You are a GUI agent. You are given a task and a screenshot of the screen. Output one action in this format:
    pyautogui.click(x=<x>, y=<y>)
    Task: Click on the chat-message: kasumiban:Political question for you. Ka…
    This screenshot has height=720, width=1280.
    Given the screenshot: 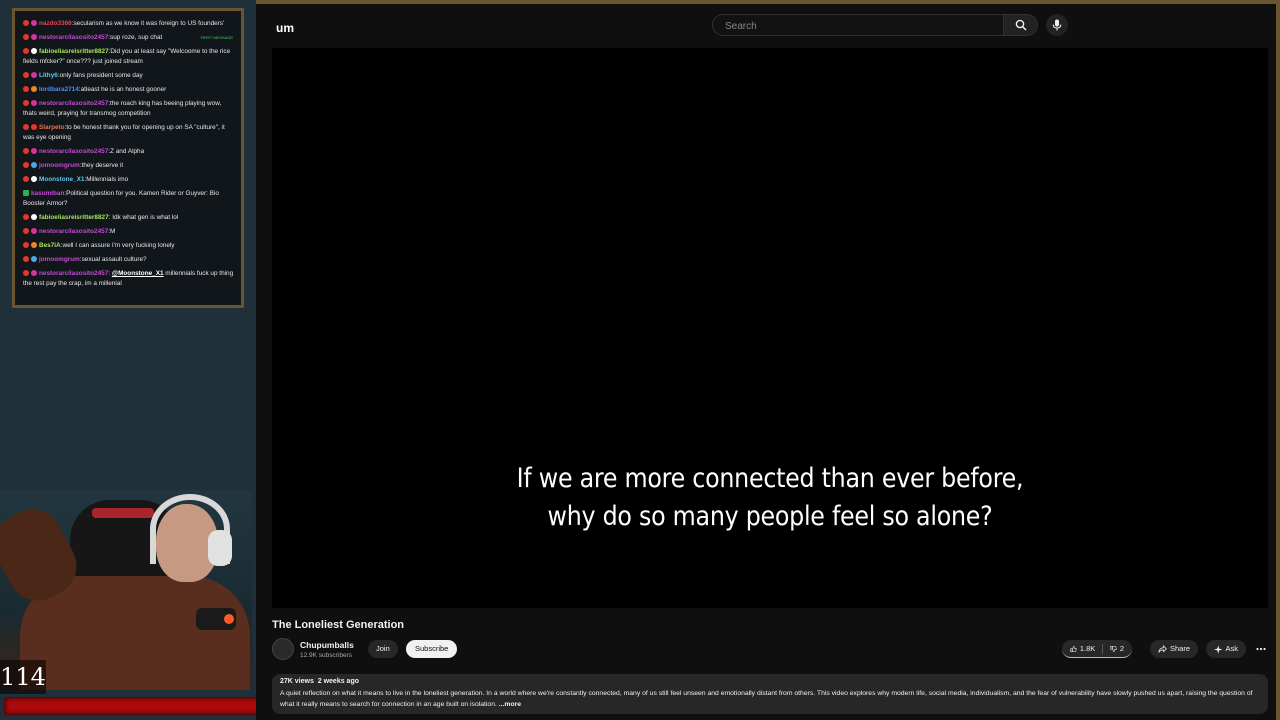 What is the action you would take?
    pyautogui.click(x=129, y=199)
    